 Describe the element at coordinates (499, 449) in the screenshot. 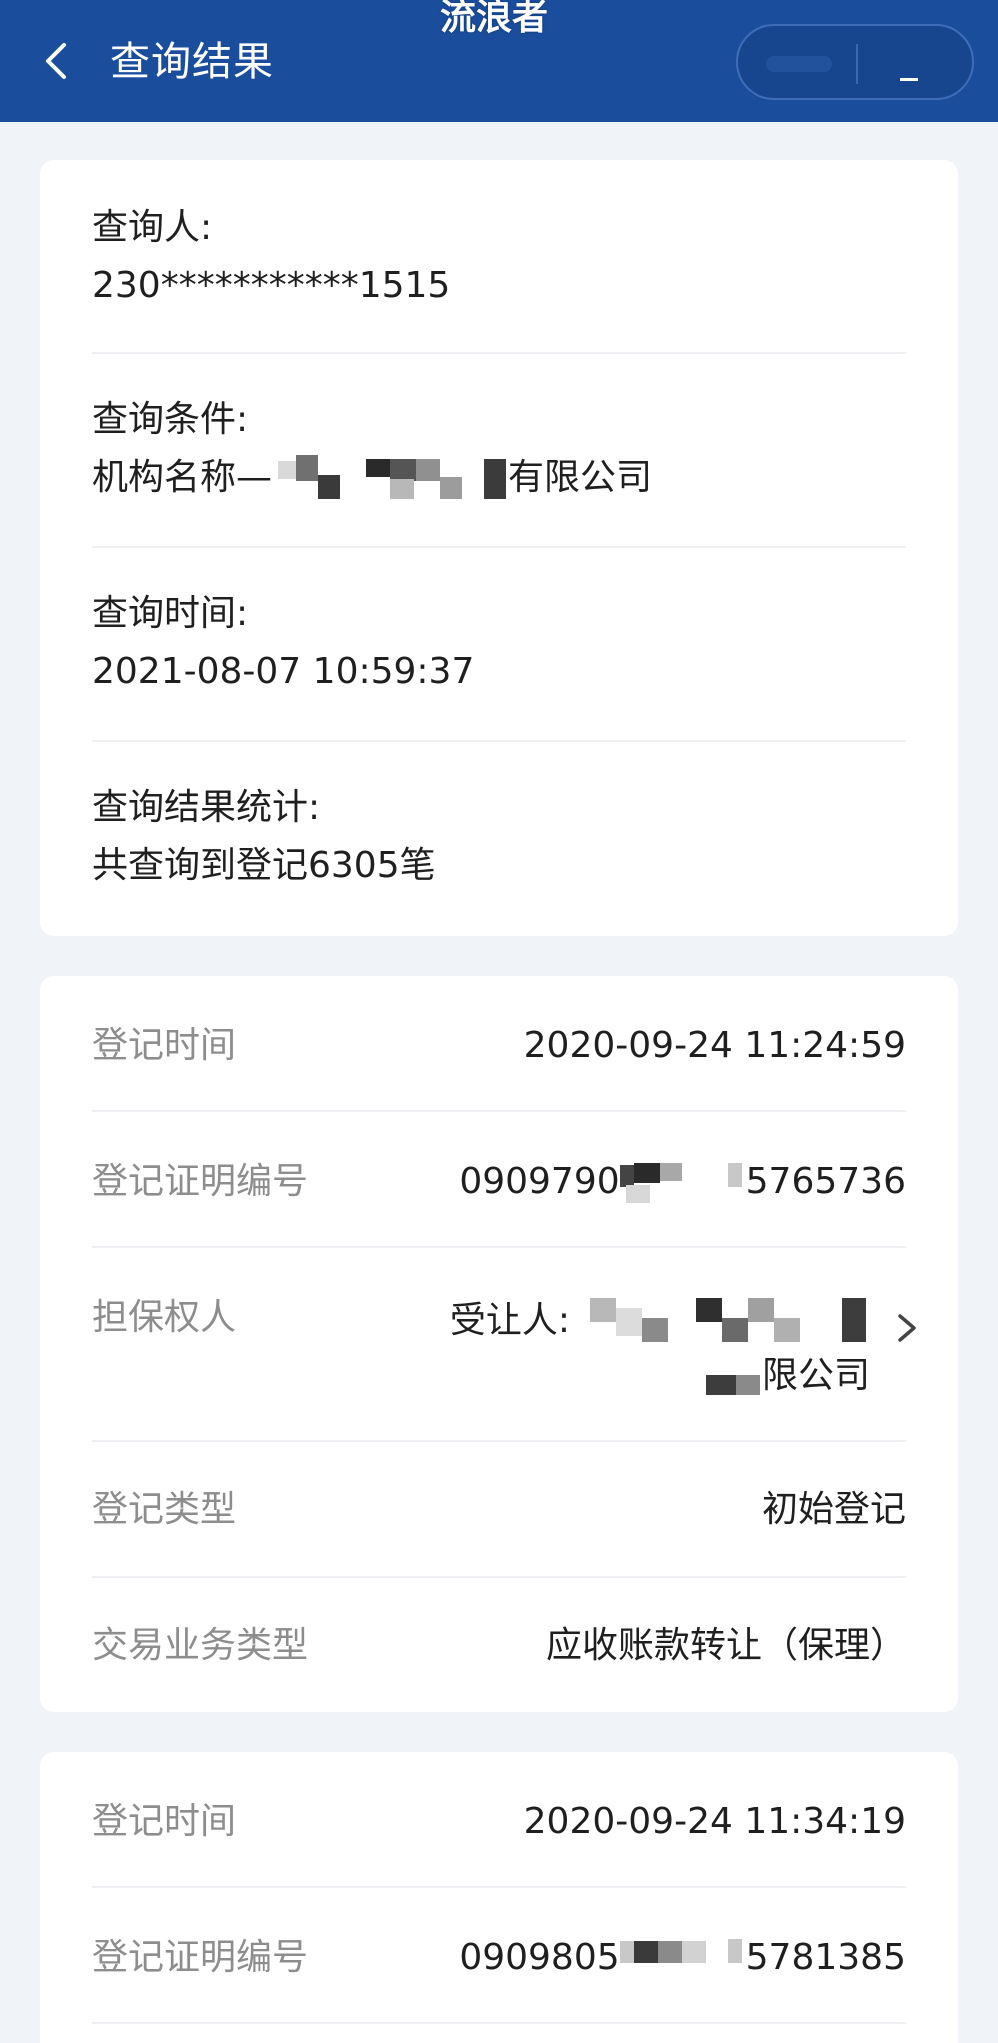

I see `condition-block: 查询条件: 机构名称— 有限公司` at that location.